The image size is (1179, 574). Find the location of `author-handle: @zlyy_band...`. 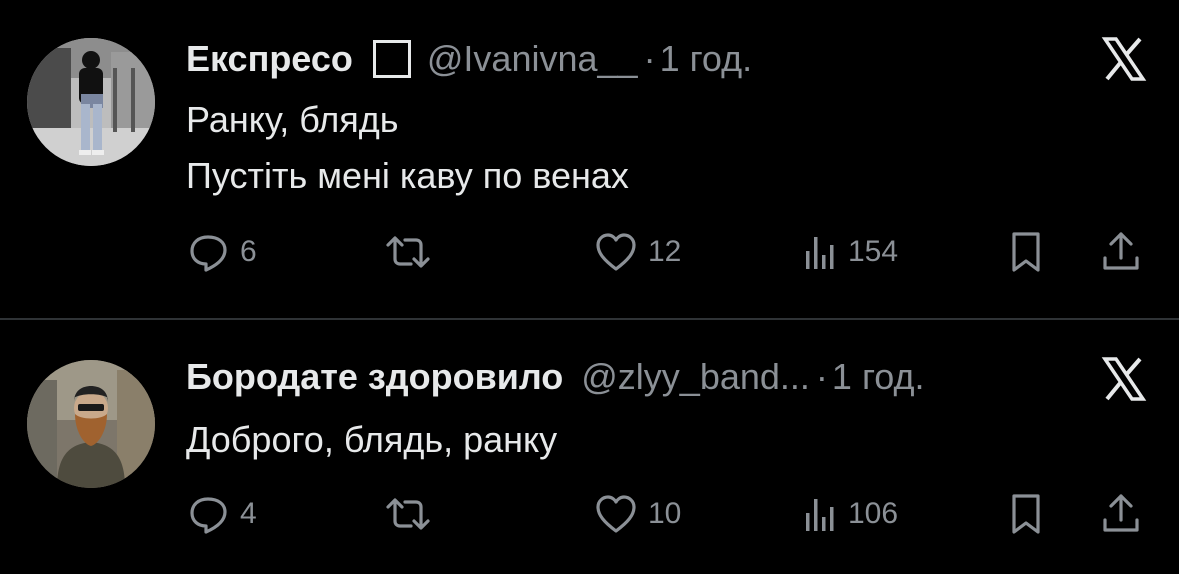

author-handle: @zlyy_band... is located at coordinates (695, 377).